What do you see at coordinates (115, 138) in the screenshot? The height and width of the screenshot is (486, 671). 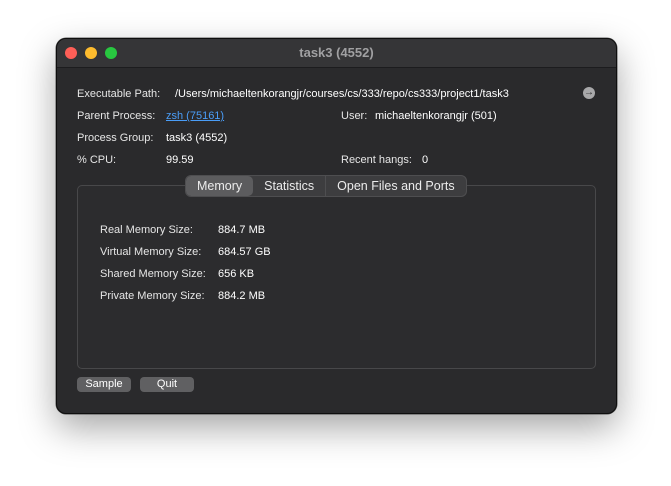 I see `process-group-label: Process Group:` at bounding box center [115, 138].